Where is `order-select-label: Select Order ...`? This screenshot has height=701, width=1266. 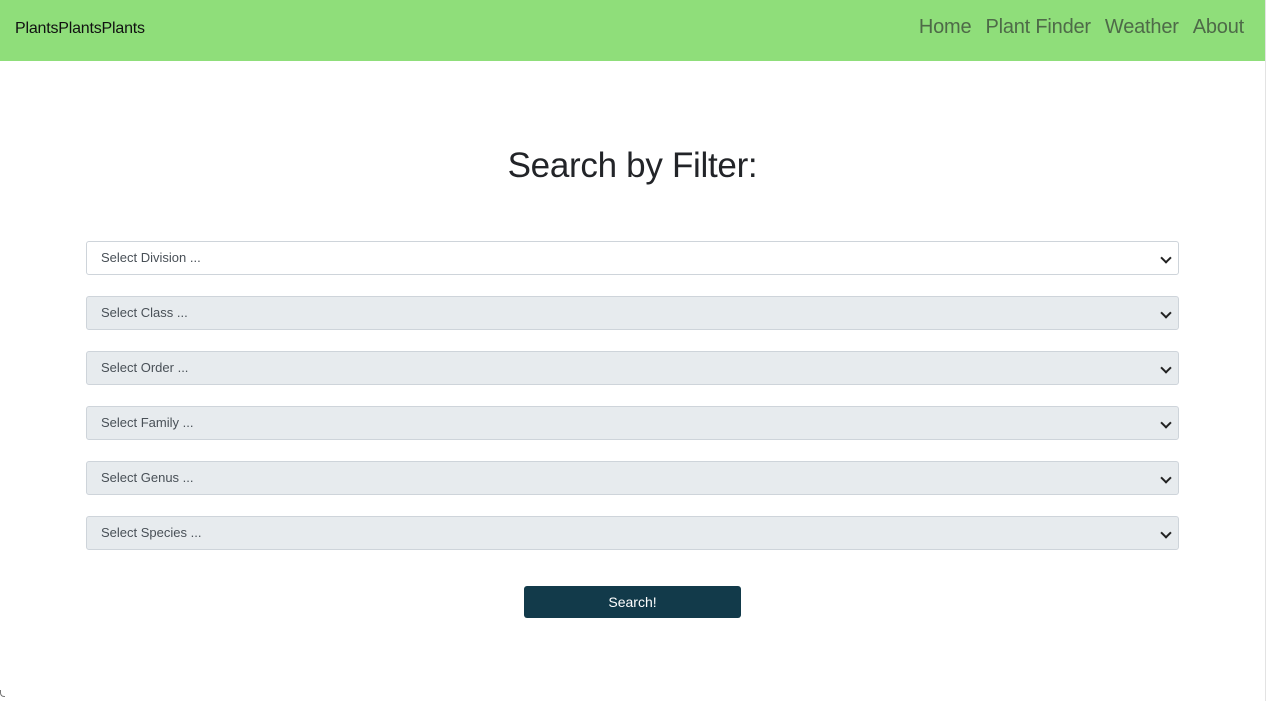 order-select-label: Select Order ... is located at coordinates (145, 367).